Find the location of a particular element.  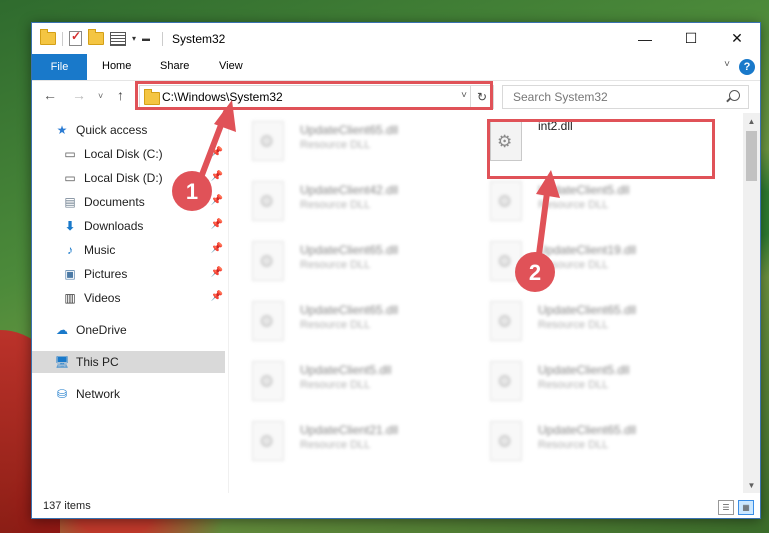

pictures-icon: ▣ is located at coordinates (70, 274).